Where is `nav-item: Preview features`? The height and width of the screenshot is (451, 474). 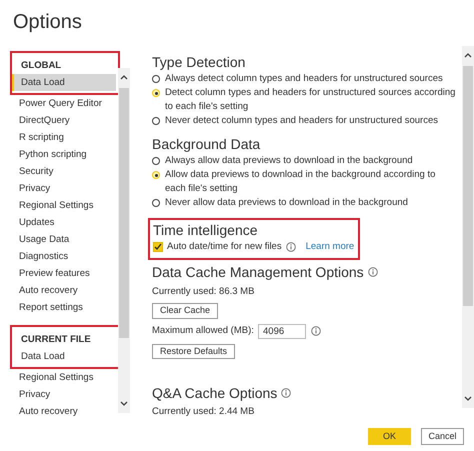
nav-item: Preview features is located at coordinates (62, 273).